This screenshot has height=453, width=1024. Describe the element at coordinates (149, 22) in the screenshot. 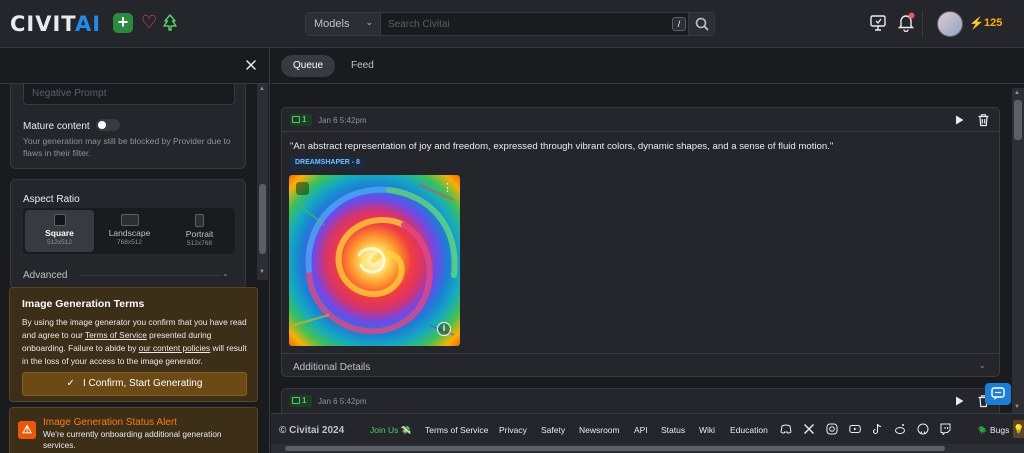

I see `heart-icon: ♡` at that location.